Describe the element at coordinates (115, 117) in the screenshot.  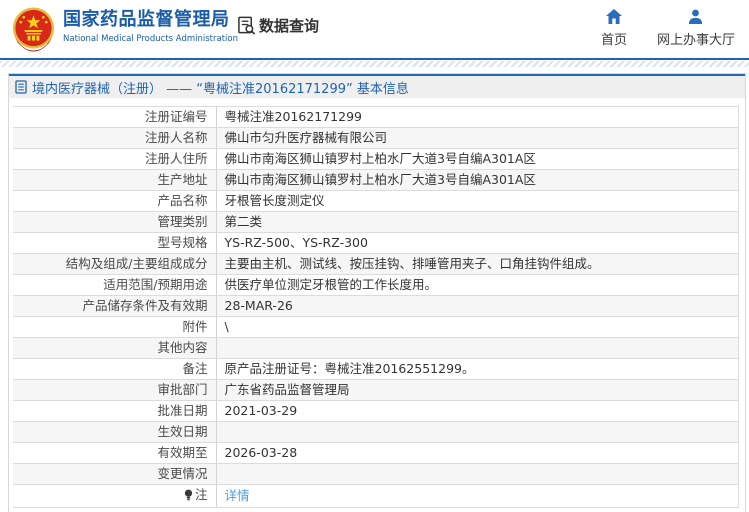
I see `row-label: 注册证编号` at that location.